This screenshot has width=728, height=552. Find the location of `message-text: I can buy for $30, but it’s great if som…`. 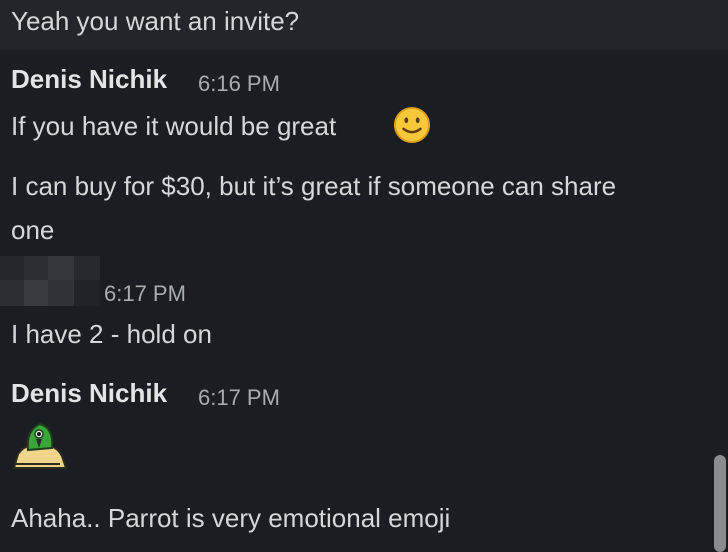

message-text: I can buy for $30, but it’s great if som… is located at coordinates (314, 186).